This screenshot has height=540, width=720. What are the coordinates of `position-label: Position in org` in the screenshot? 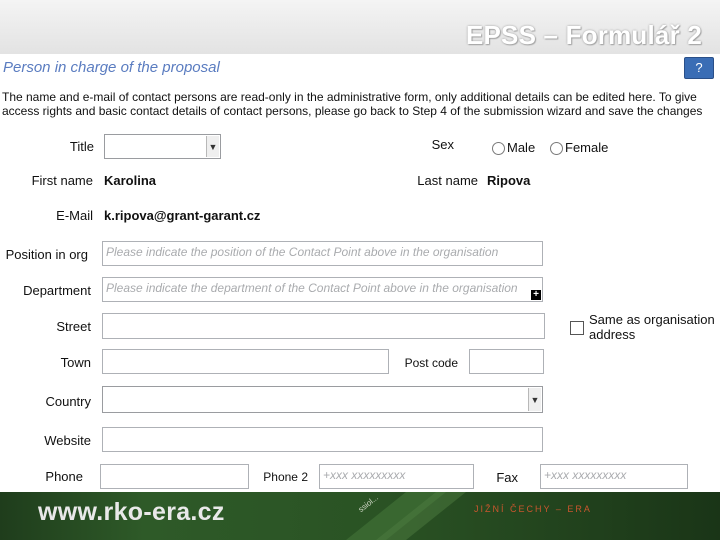 It's located at (46, 254).